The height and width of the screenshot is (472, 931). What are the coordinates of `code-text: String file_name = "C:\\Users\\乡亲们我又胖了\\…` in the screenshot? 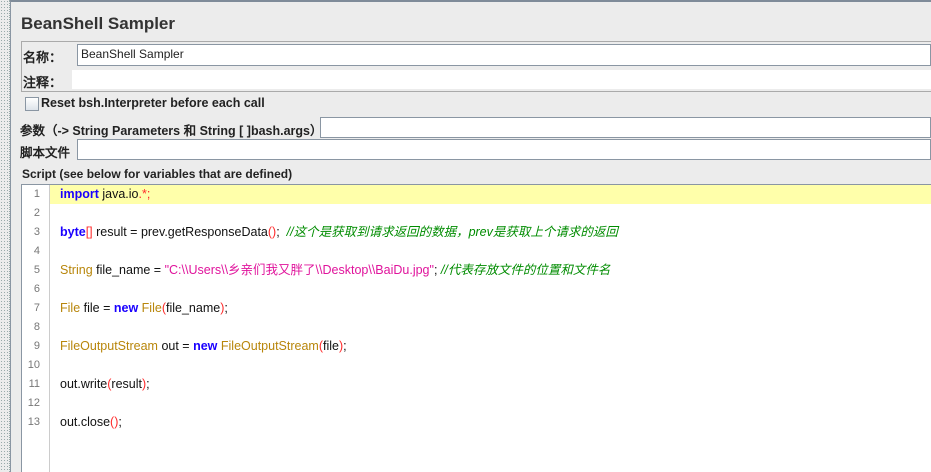 It's located at (335, 270).